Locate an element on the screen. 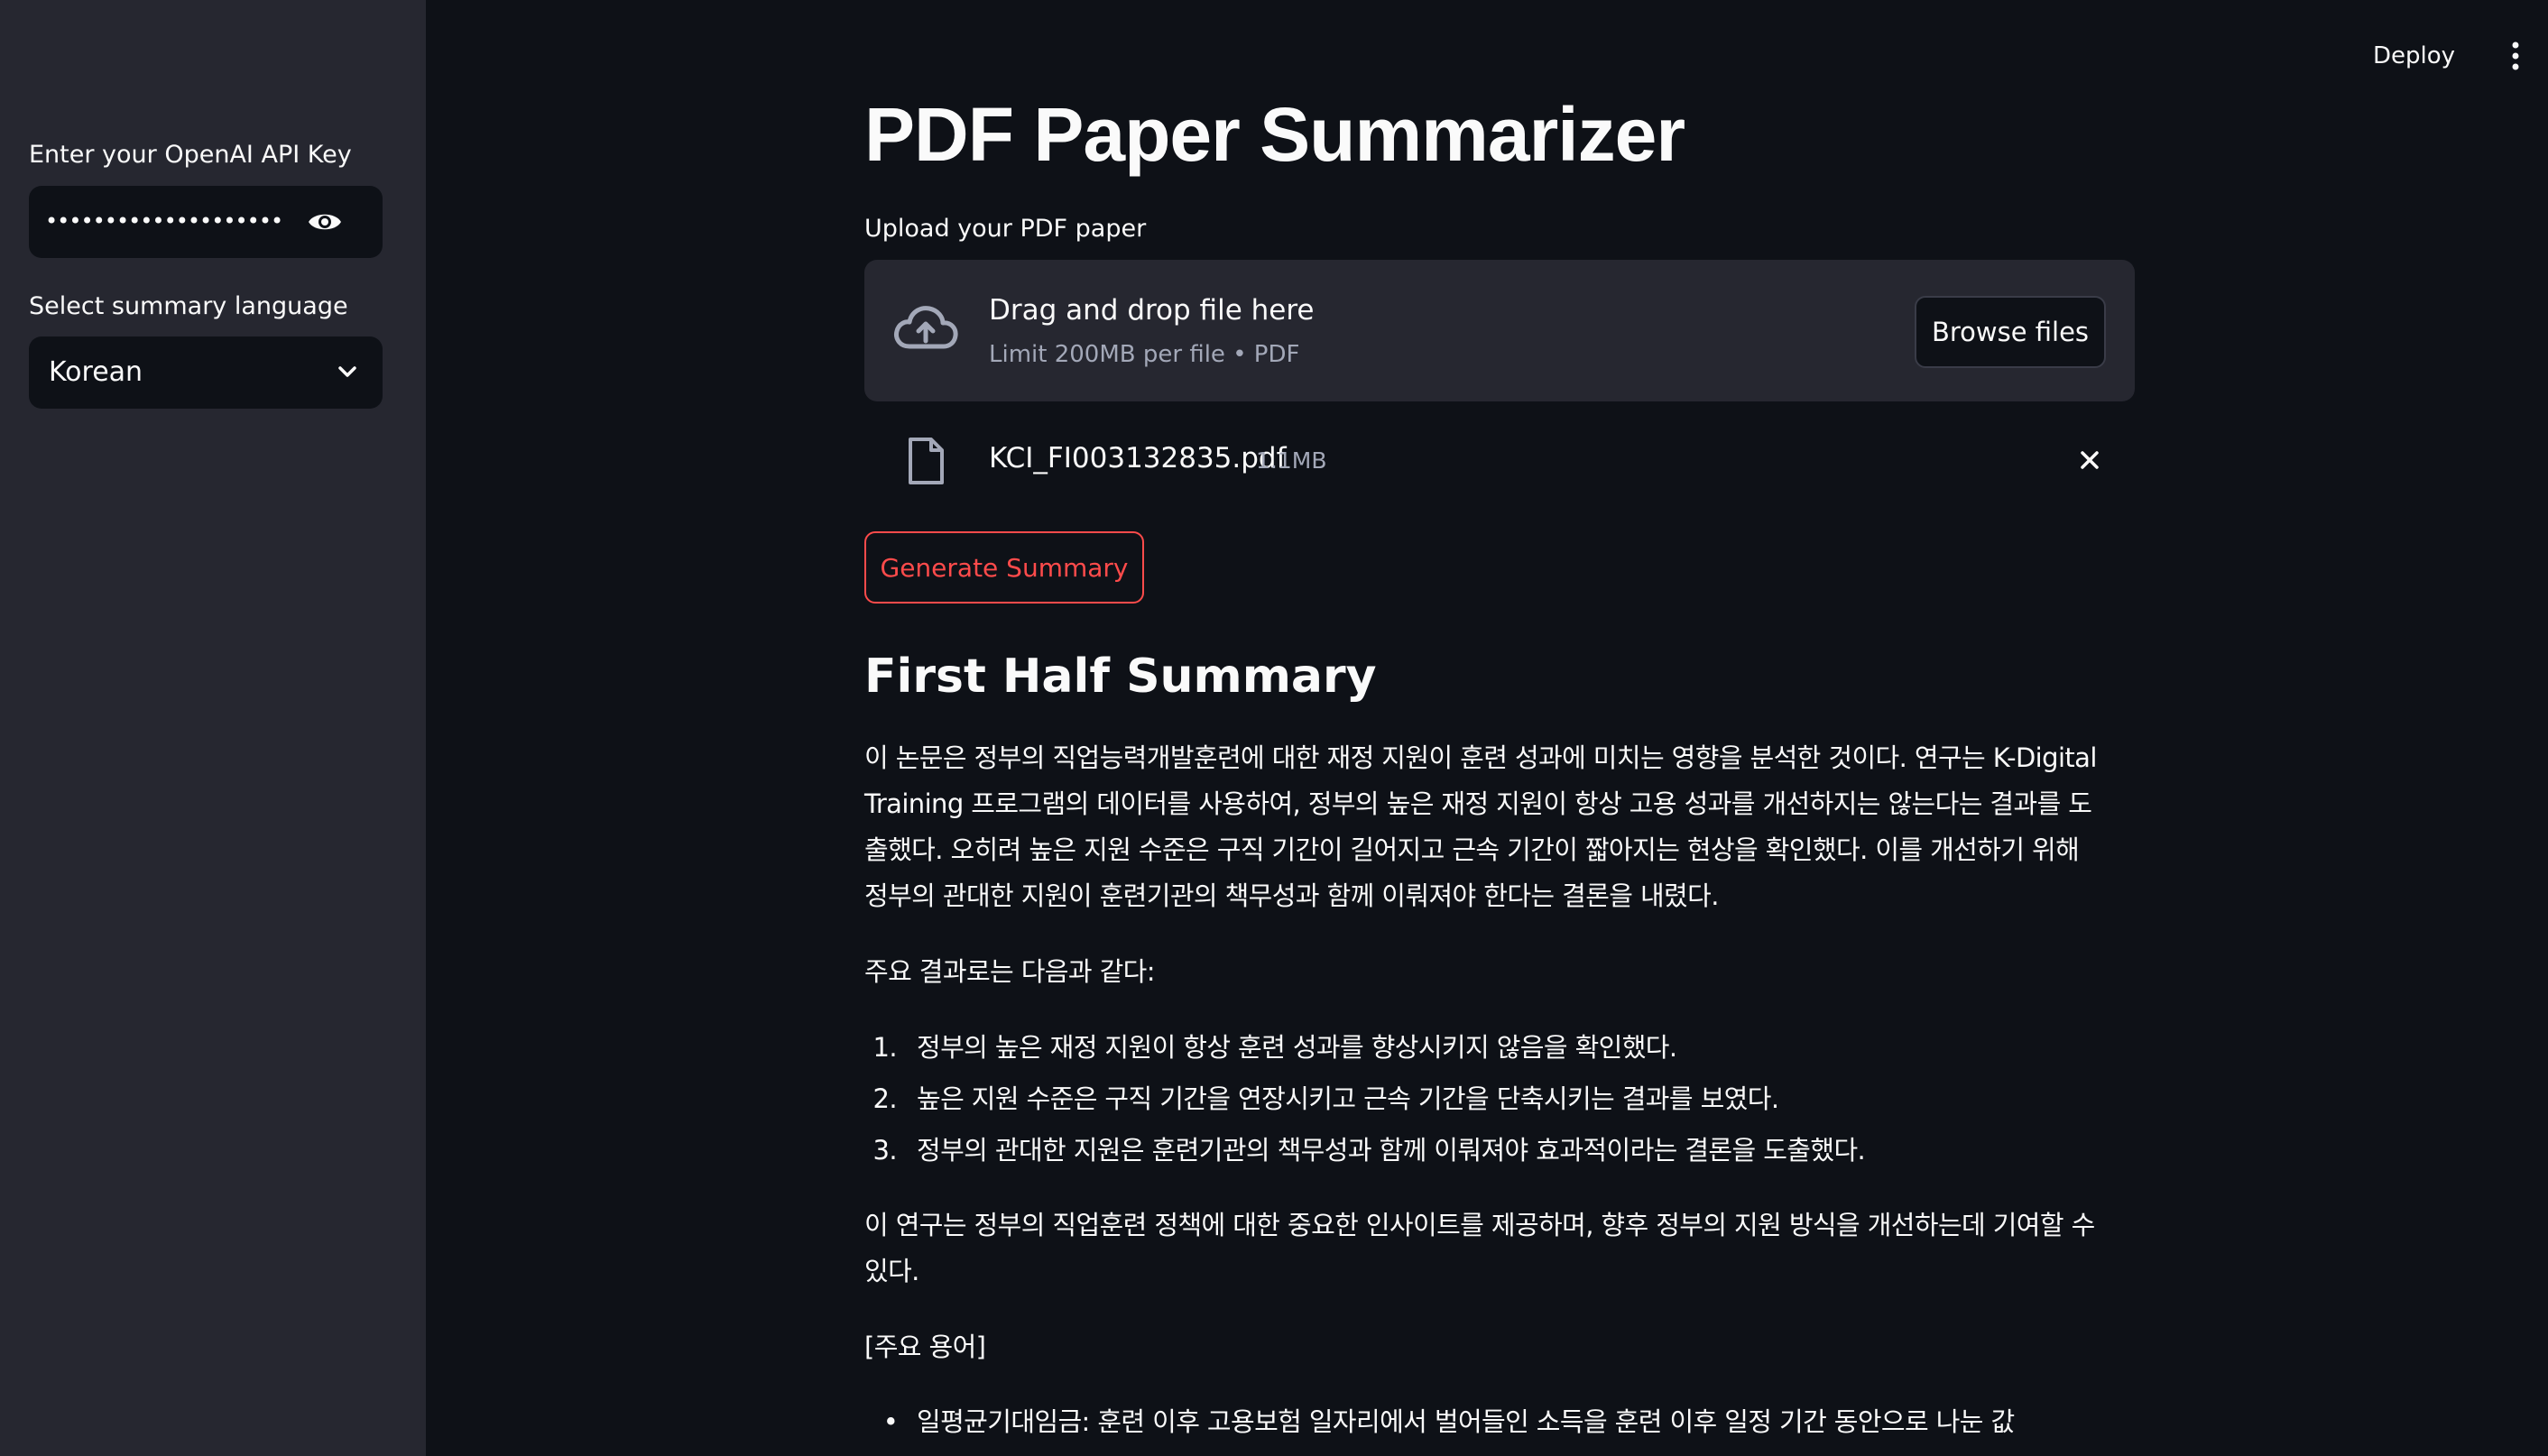 The height and width of the screenshot is (1456, 2548). results-intro: 주요 결과로는 다음과 같다: is located at coordinates (1010, 971).